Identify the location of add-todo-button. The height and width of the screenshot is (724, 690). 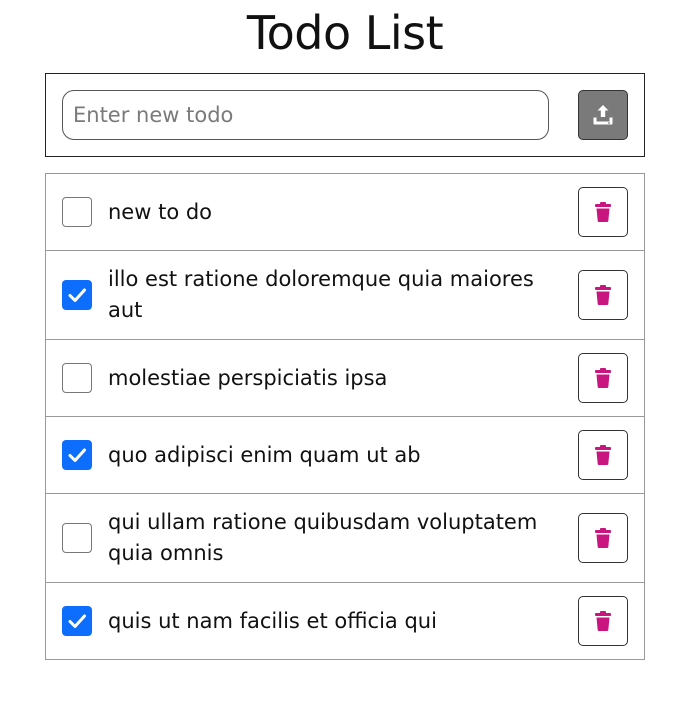
(603, 115).